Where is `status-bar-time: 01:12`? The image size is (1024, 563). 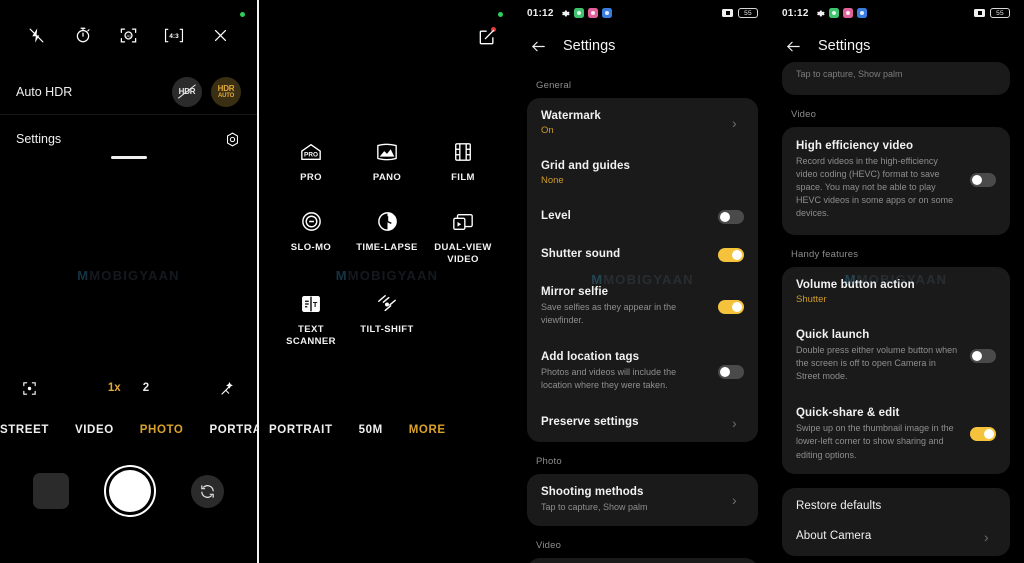
status-bar-time: 01:12 is located at coordinates (795, 13).